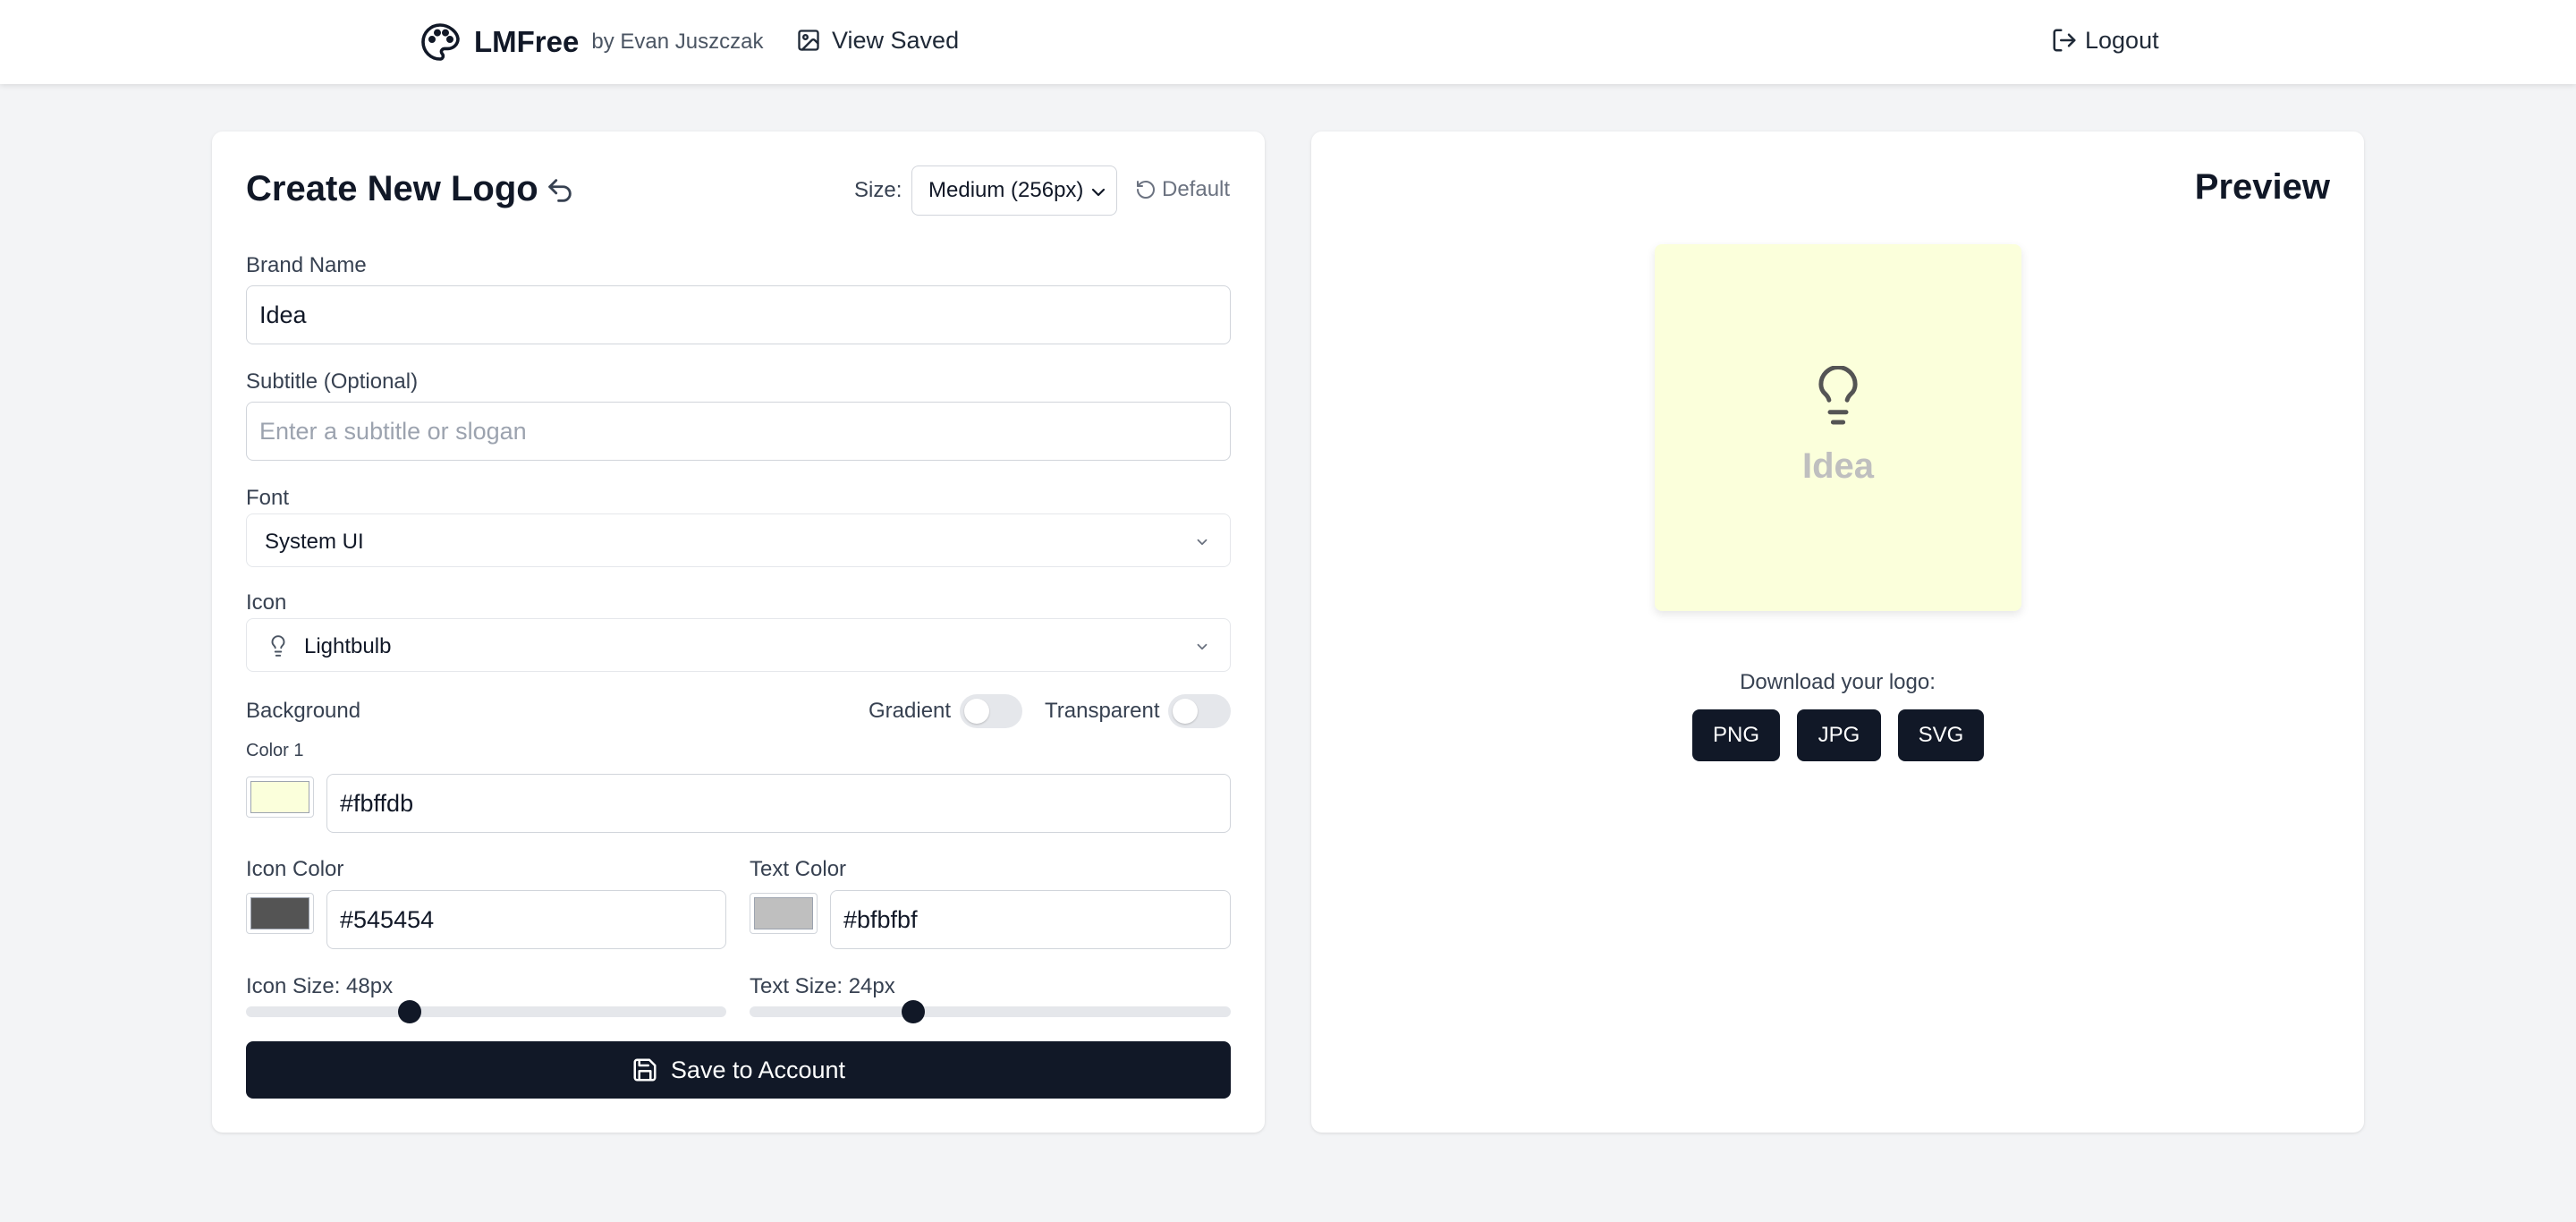 The height and width of the screenshot is (1222, 2576). I want to click on icon-size-slider-thumb, so click(409, 1011).